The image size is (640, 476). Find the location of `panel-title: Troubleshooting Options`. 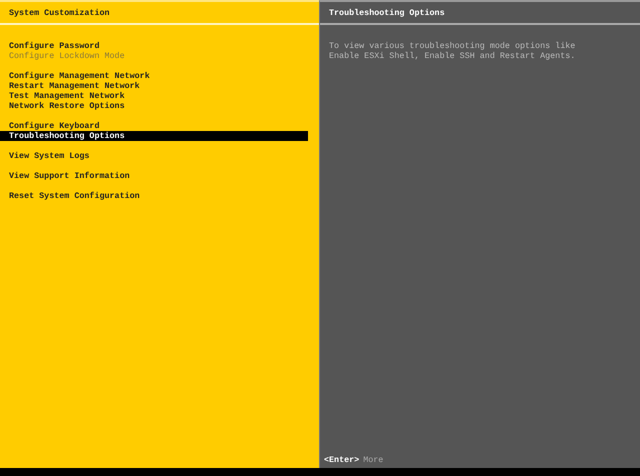

panel-title: Troubleshooting Options is located at coordinates (480, 13).